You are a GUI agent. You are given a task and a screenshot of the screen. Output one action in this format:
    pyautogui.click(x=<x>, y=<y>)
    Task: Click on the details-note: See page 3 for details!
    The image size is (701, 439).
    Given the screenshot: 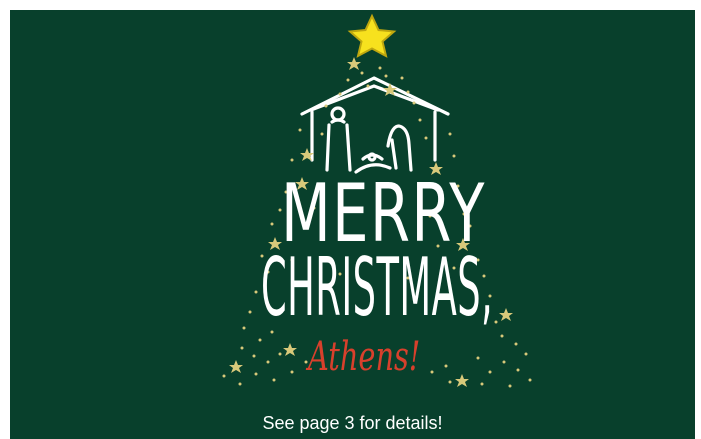 What is the action you would take?
    pyautogui.click(x=352, y=423)
    